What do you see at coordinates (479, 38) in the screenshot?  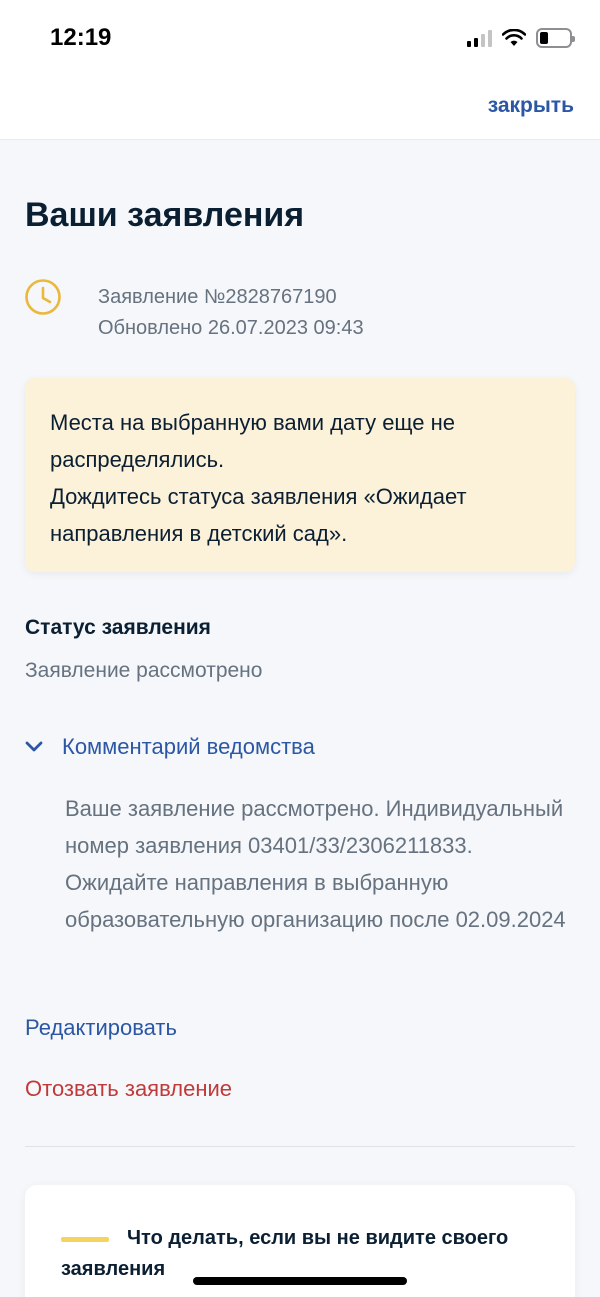 I see `cellular-signal-icon` at bounding box center [479, 38].